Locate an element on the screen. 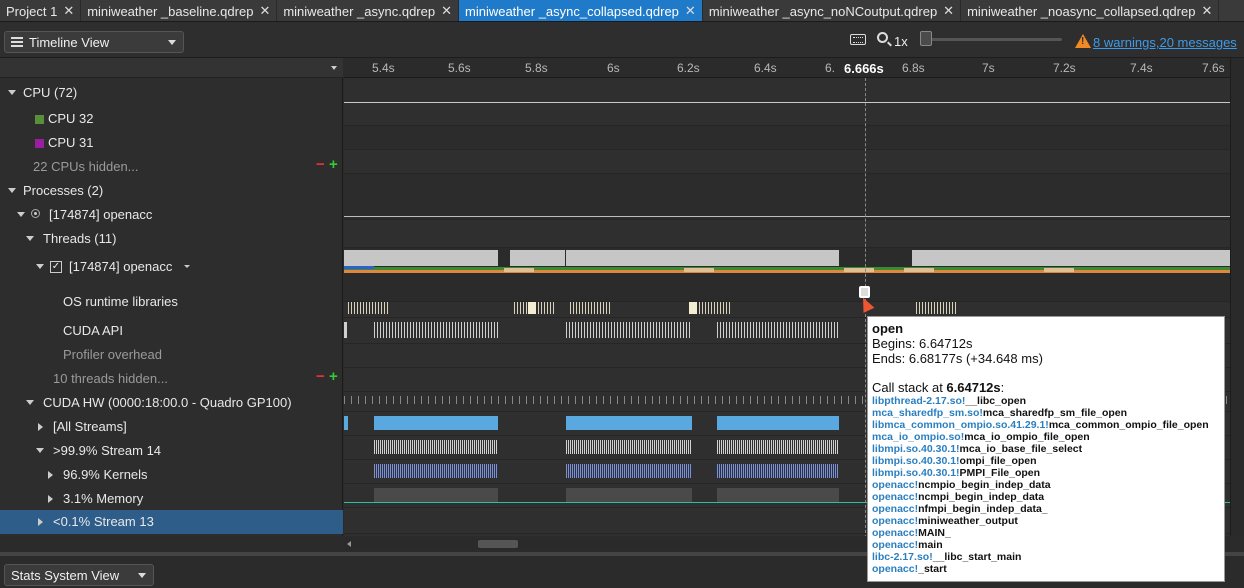 This screenshot has height=588, width=1244. tree-row-os-runtime: OS runtime libraries is located at coordinates (171, 302).